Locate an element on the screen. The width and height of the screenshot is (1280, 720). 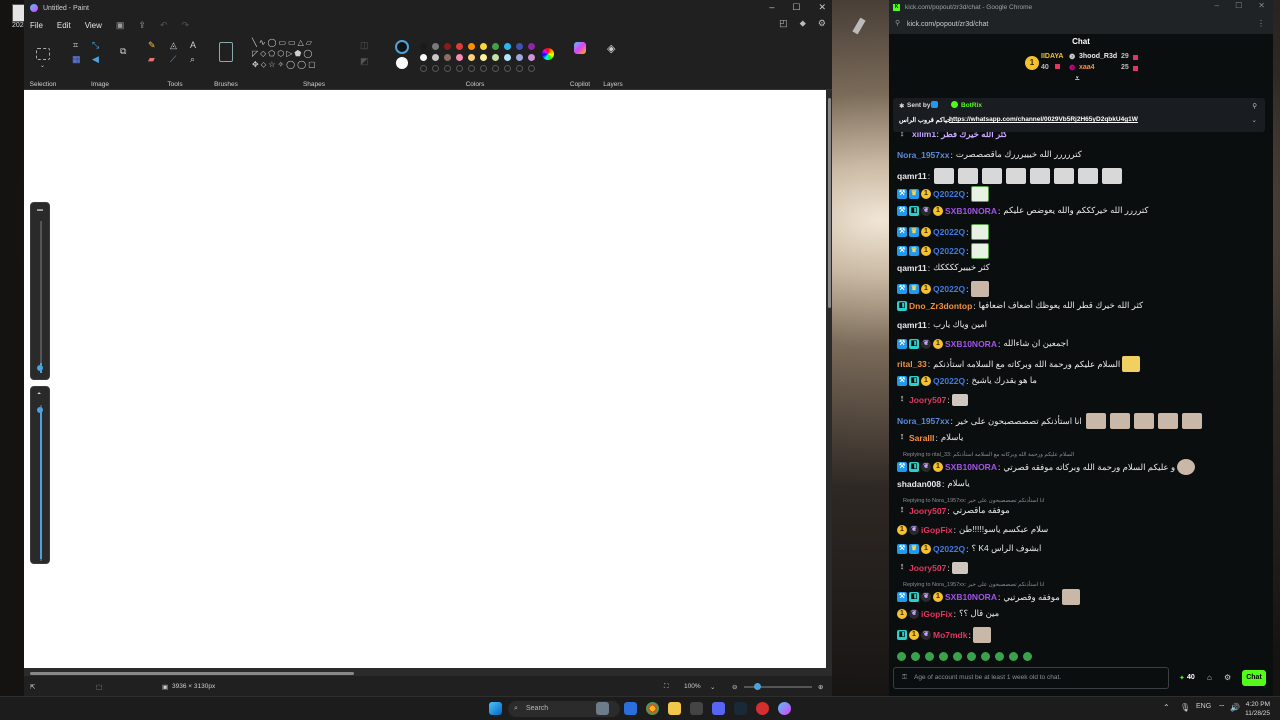
copilot-taskbar-icon is located at coordinates (630, 708).